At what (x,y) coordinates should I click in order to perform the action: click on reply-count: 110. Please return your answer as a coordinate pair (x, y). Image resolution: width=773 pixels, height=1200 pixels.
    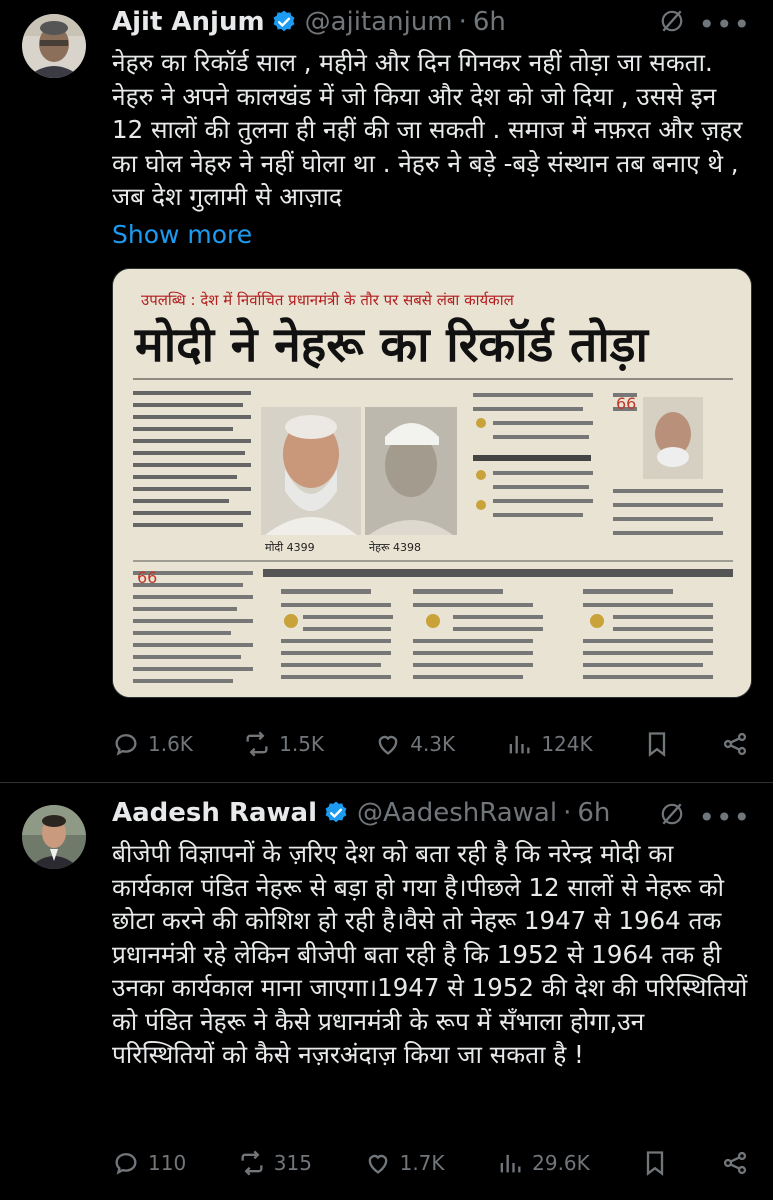
    Looking at the image, I should click on (167, 1163).